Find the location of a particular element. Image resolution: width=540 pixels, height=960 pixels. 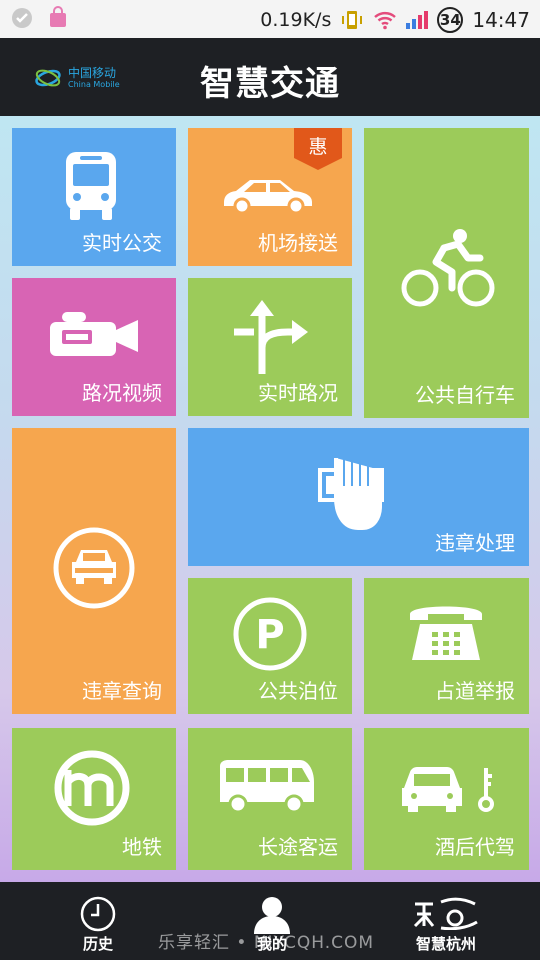

tile-traffic-video-label: 路况视频 is located at coordinates (122, 393).